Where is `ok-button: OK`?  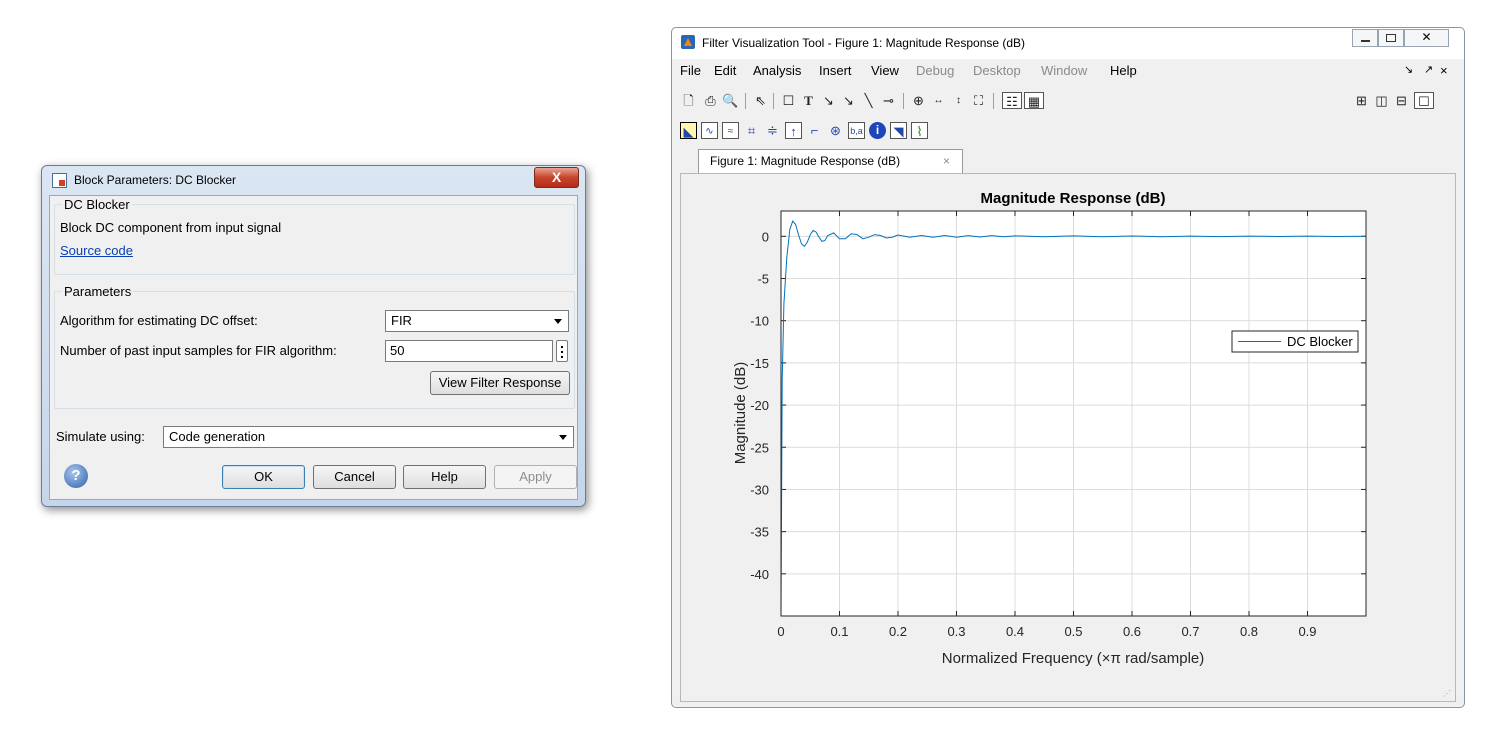
ok-button: OK is located at coordinates (263, 477).